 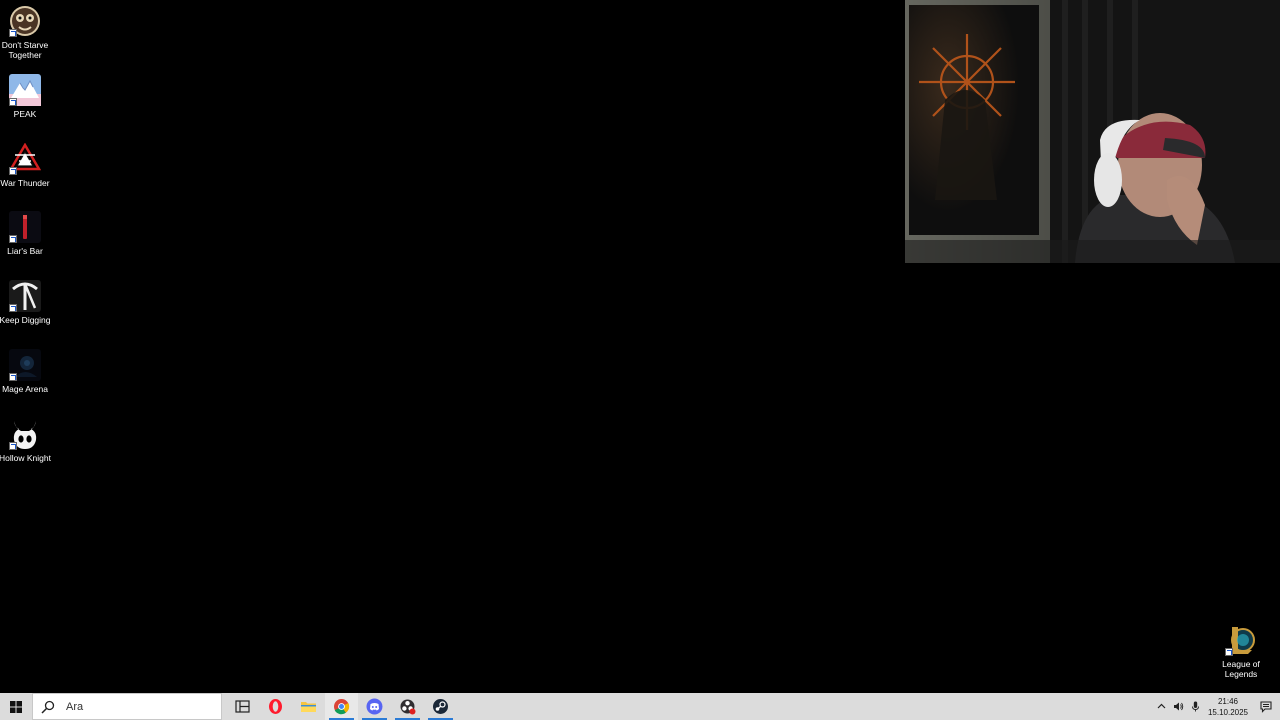 I want to click on volume-button, so click(x=1179, y=706).